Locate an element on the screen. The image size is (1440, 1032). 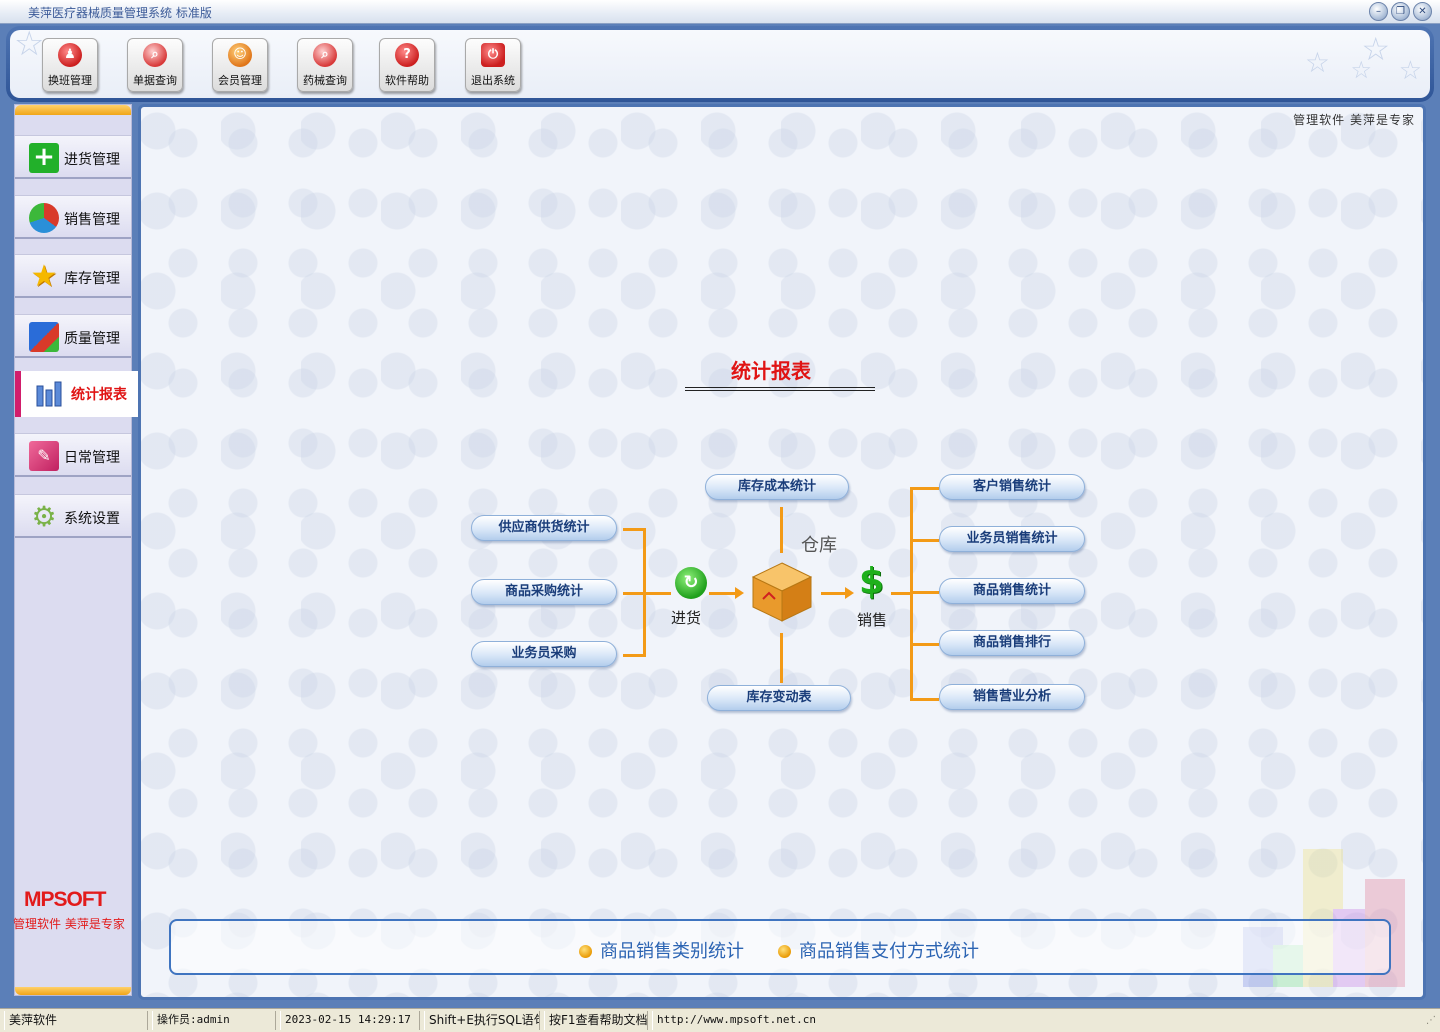
flow-label-in: 进货 is located at coordinates (686, 618).